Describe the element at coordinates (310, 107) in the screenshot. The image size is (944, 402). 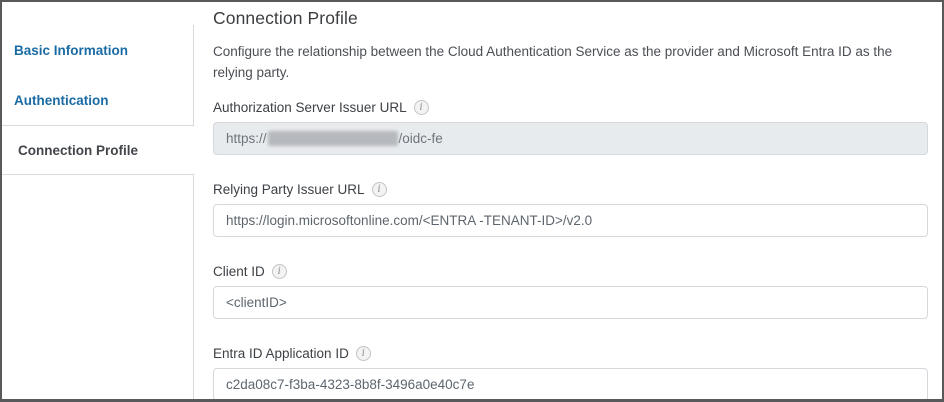
I see `authorization-server-issuer-url-label: Authorization Server Issuer URL` at that location.